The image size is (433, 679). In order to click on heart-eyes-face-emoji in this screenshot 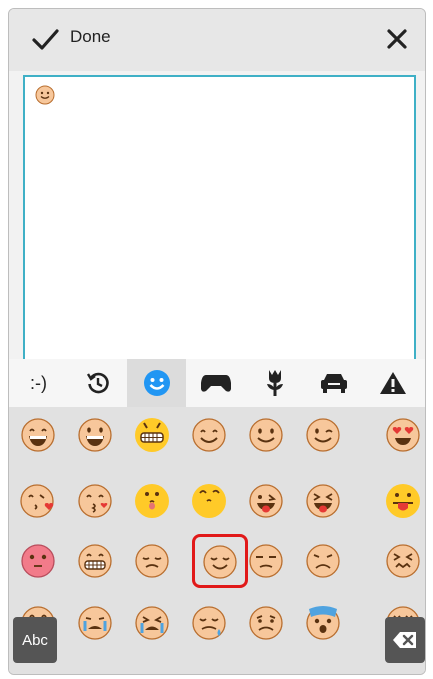, I will do `click(403, 435)`.